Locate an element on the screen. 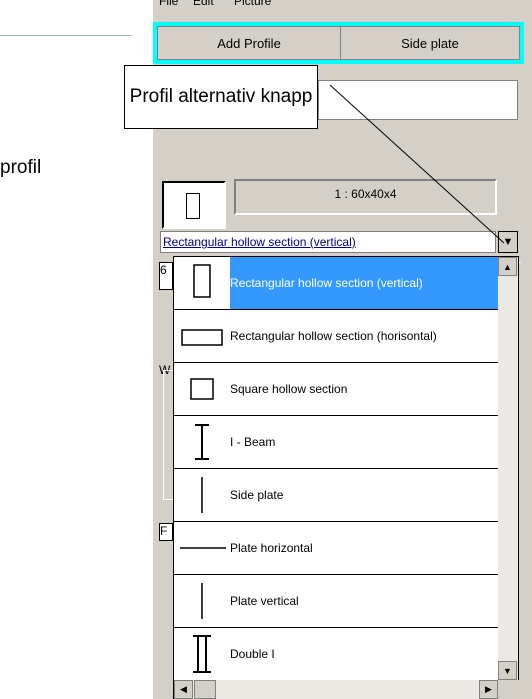  menu-picture: Picture is located at coordinates (252, 4).